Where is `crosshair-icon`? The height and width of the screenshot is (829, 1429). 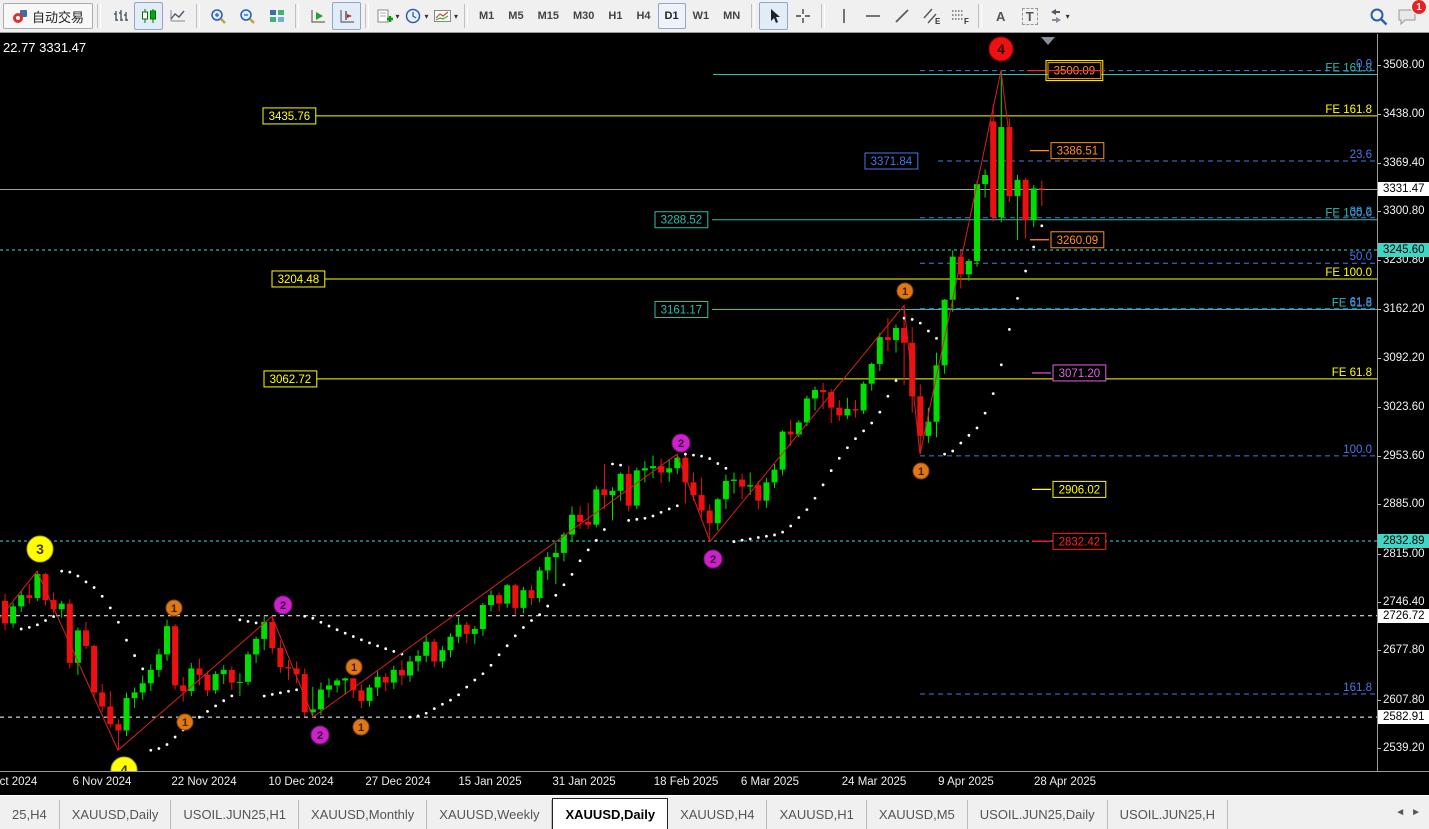 crosshair-icon is located at coordinates (802, 16).